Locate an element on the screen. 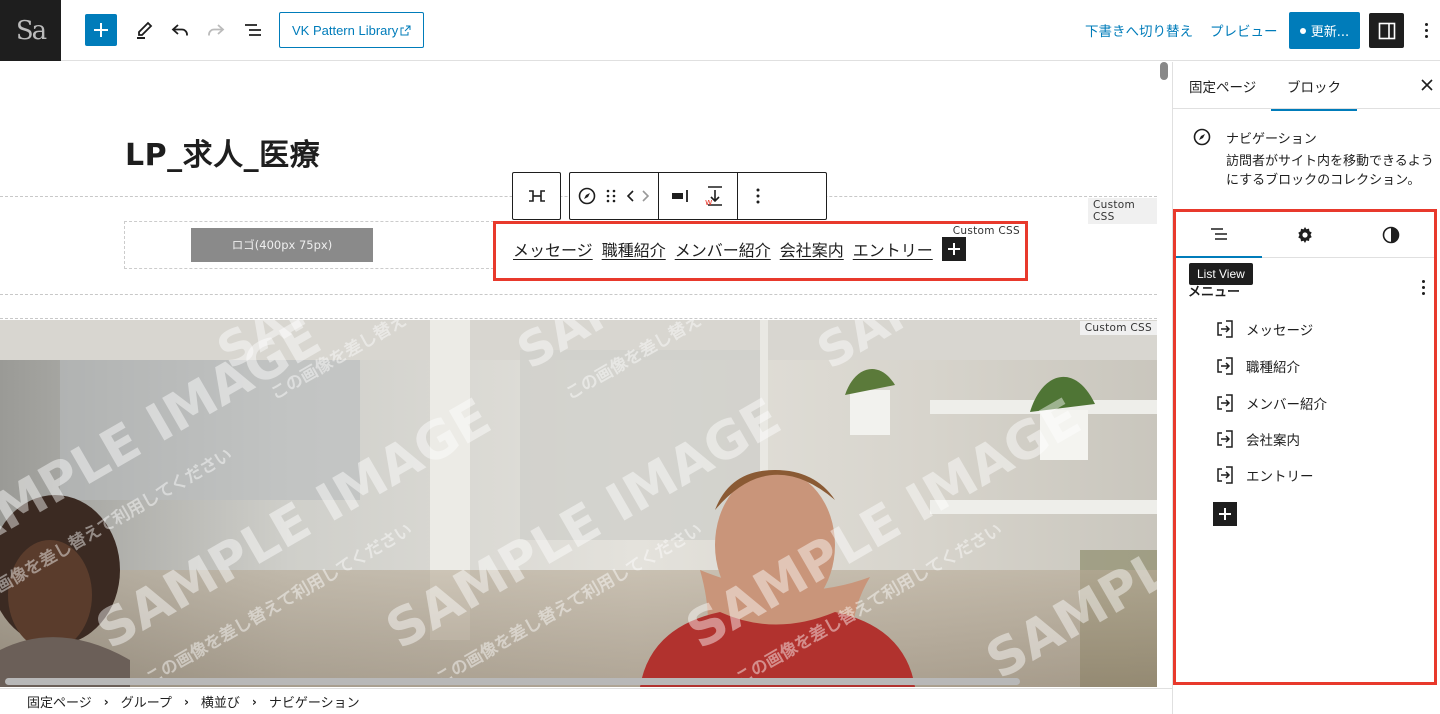 This screenshot has width=1440, height=714. tab-page: 固定ページ is located at coordinates (1222, 86).